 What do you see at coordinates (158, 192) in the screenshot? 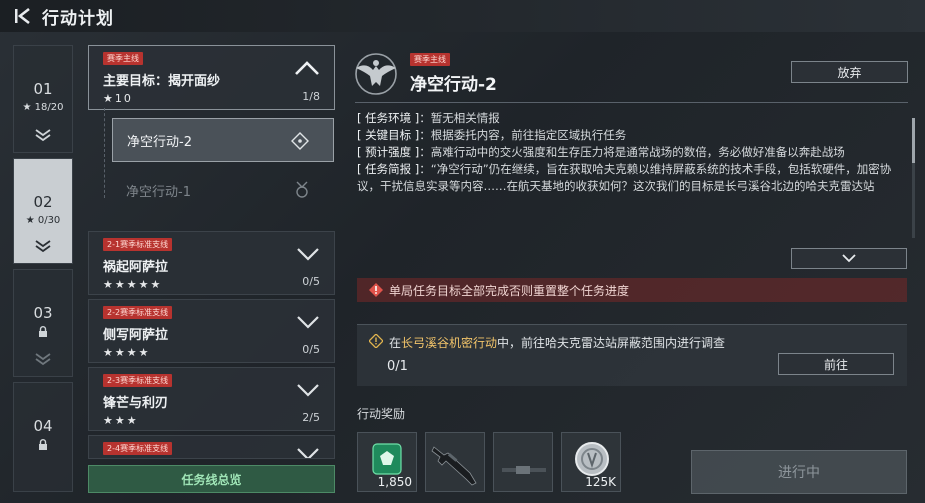
I see `sub-mission-label: 净空行动-1` at bounding box center [158, 192].